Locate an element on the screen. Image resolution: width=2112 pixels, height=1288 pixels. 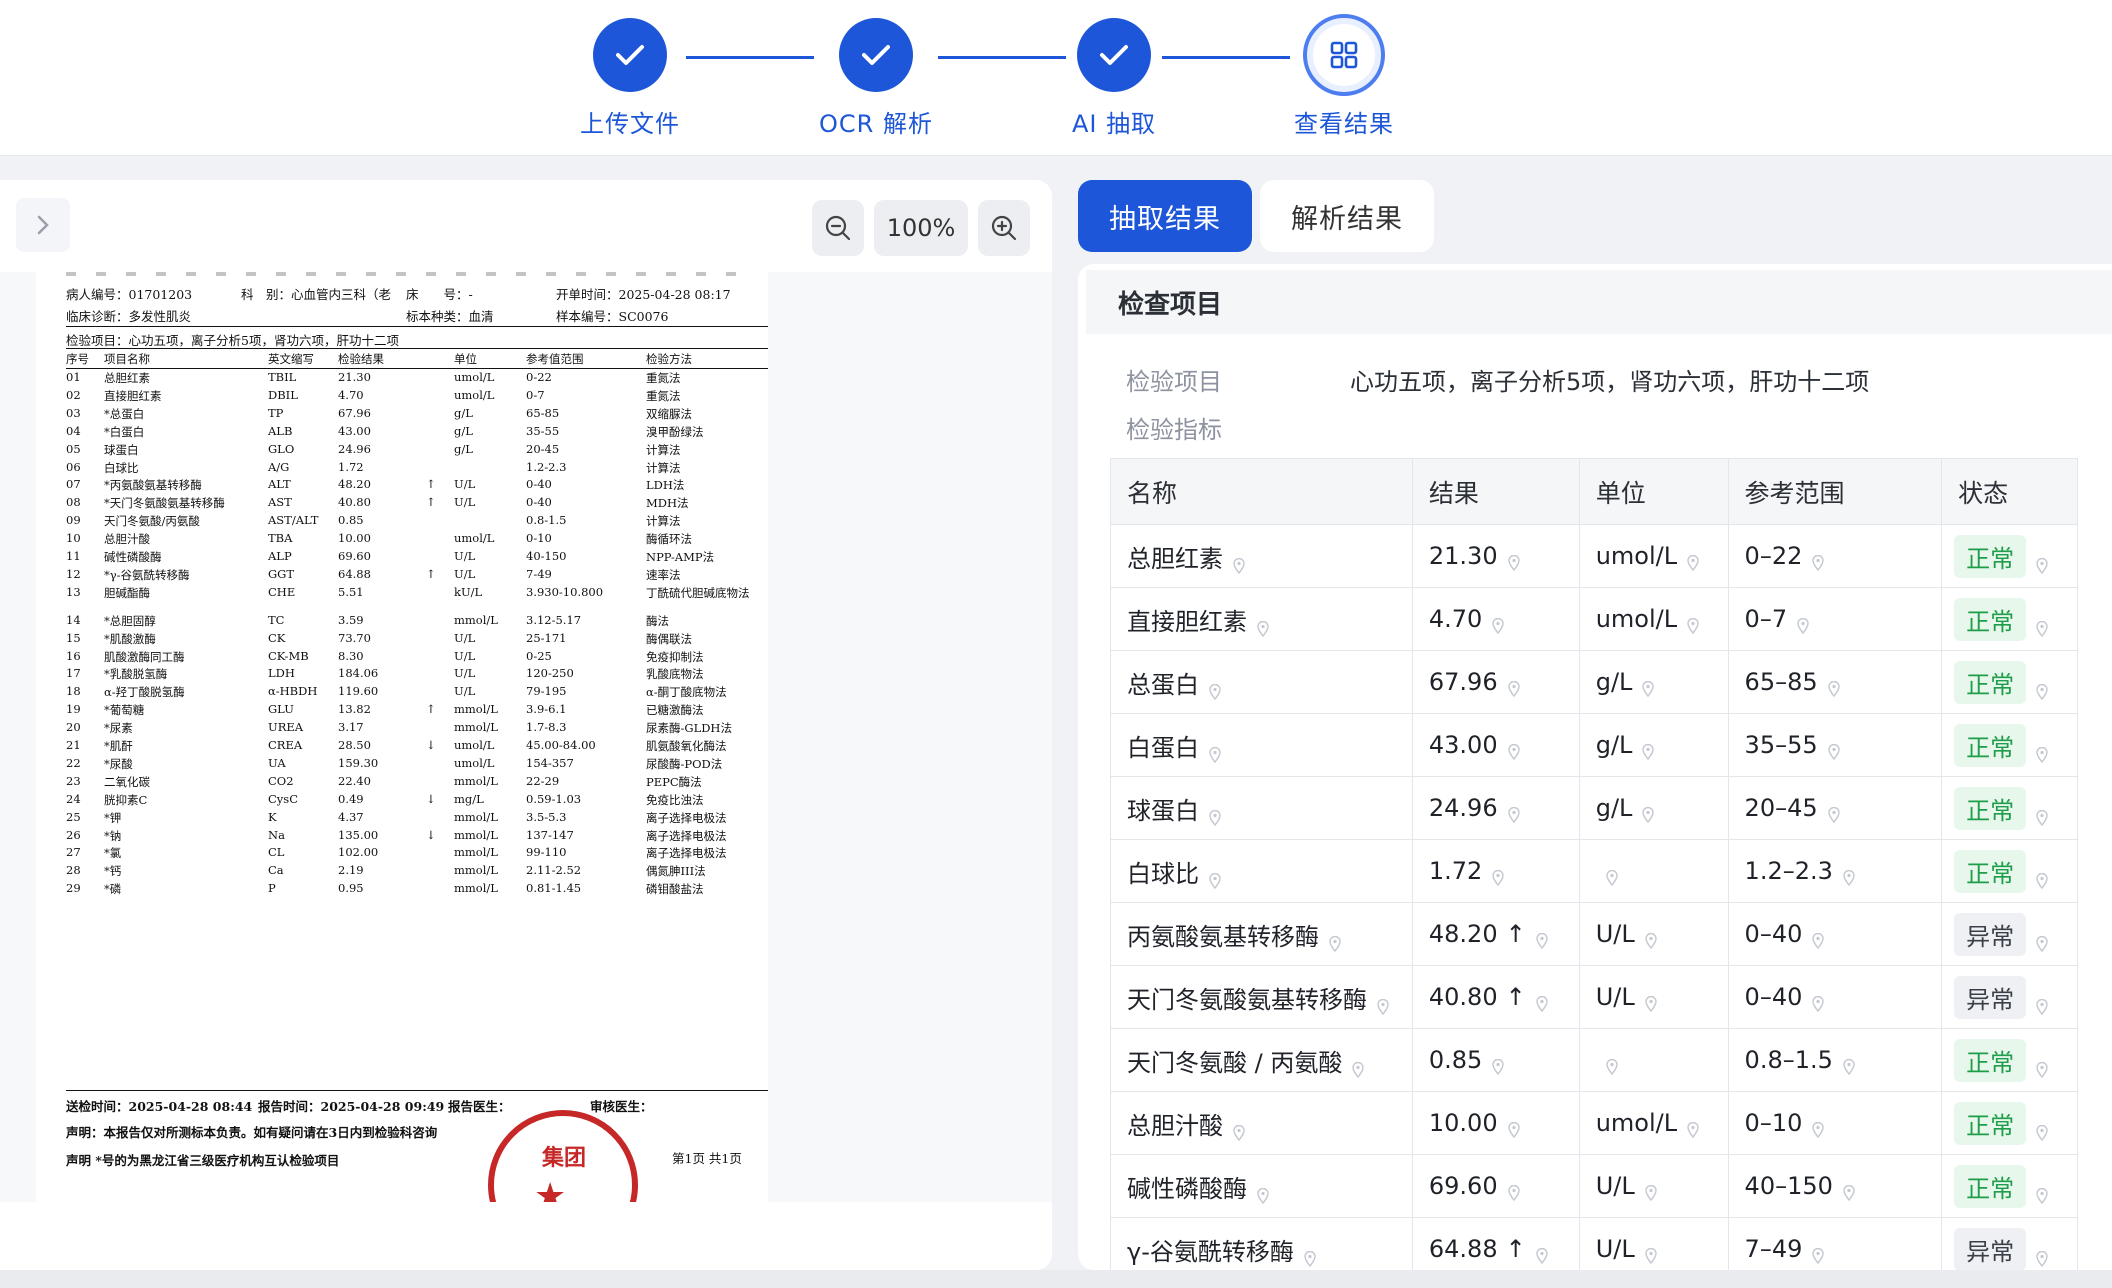
horizontal-scrollbar is located at coordinates (1056, 1279).